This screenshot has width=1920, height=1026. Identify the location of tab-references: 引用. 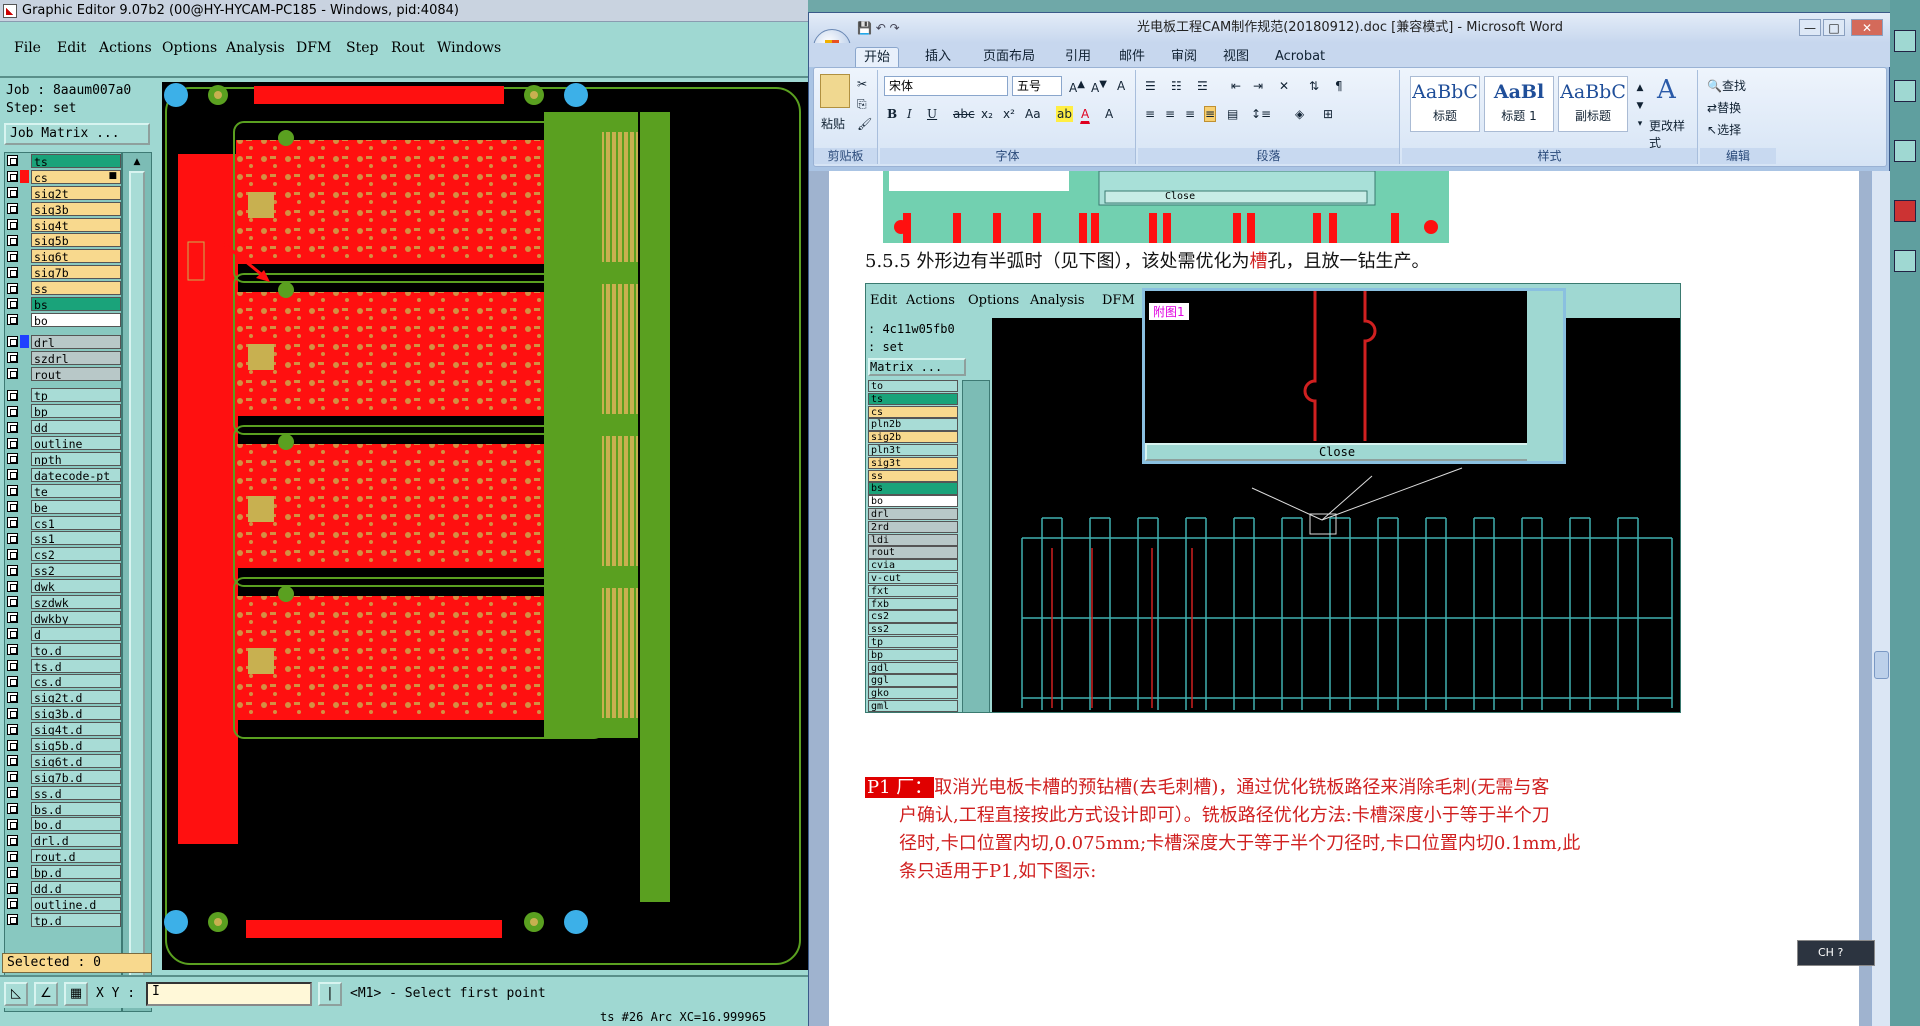
(1078, 57).